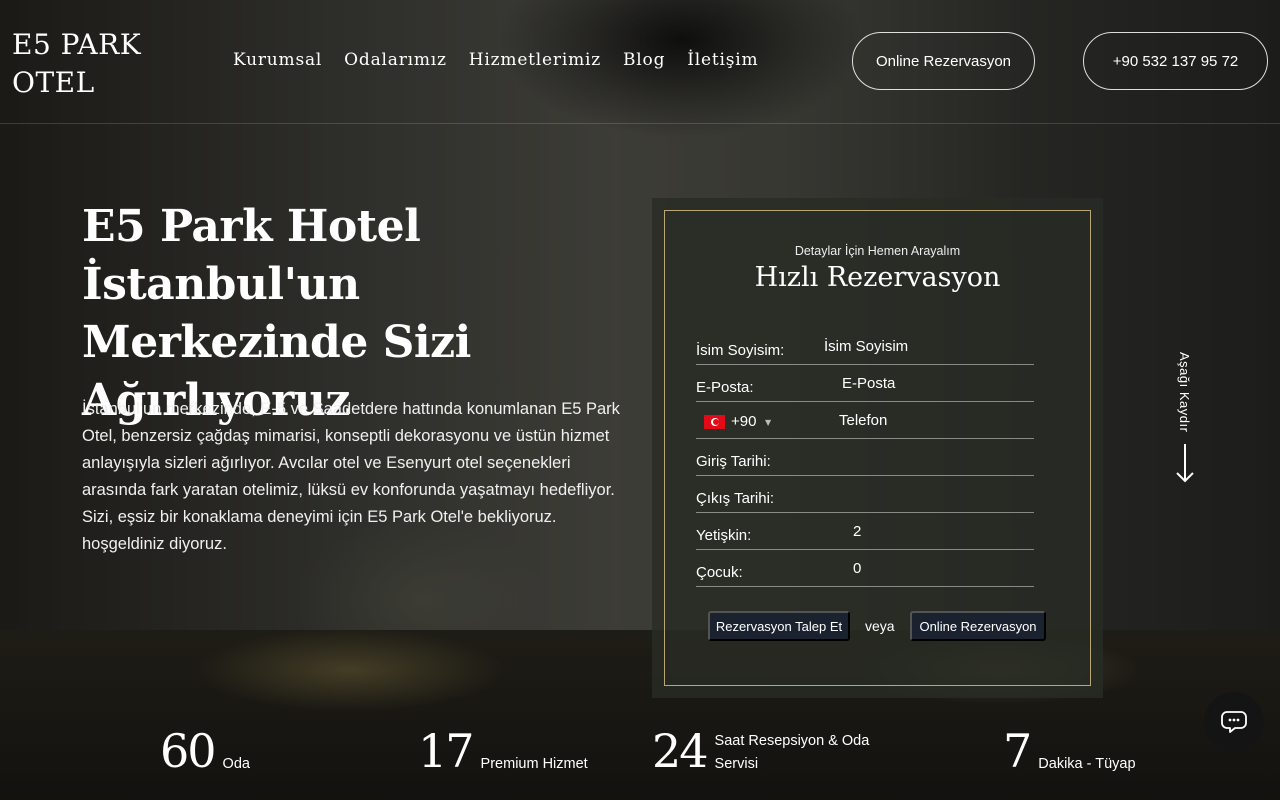  Describe the element at coordinates (880, 626) in the screenshot. I see `or-text: veya` at that location.